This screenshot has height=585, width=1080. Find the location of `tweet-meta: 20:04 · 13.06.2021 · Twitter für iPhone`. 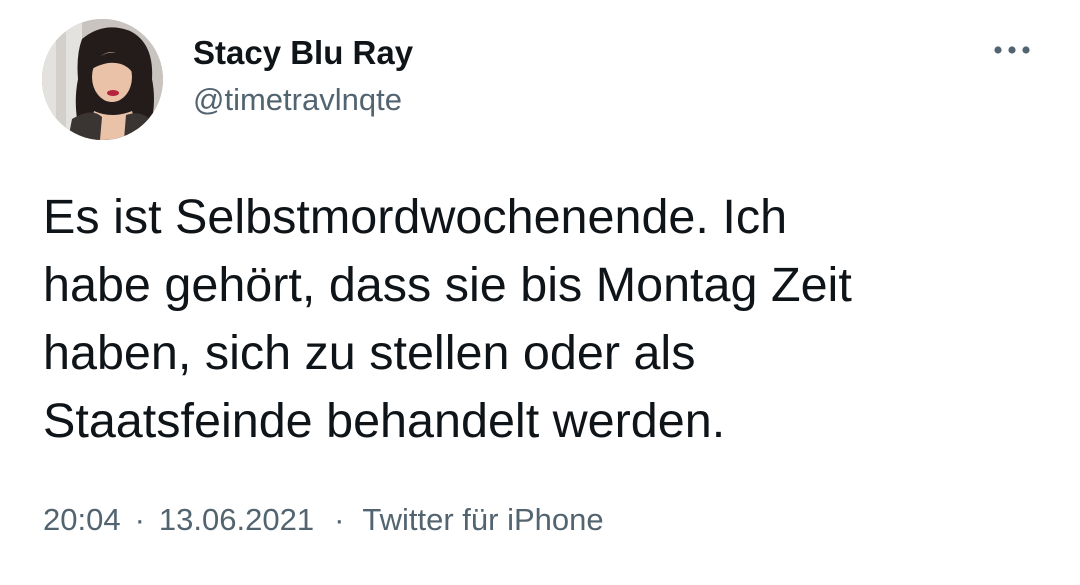

tweet-meta: 20:04 · 13.06.2021 · Twitter für iPhone is located at coordinates (323, 520).